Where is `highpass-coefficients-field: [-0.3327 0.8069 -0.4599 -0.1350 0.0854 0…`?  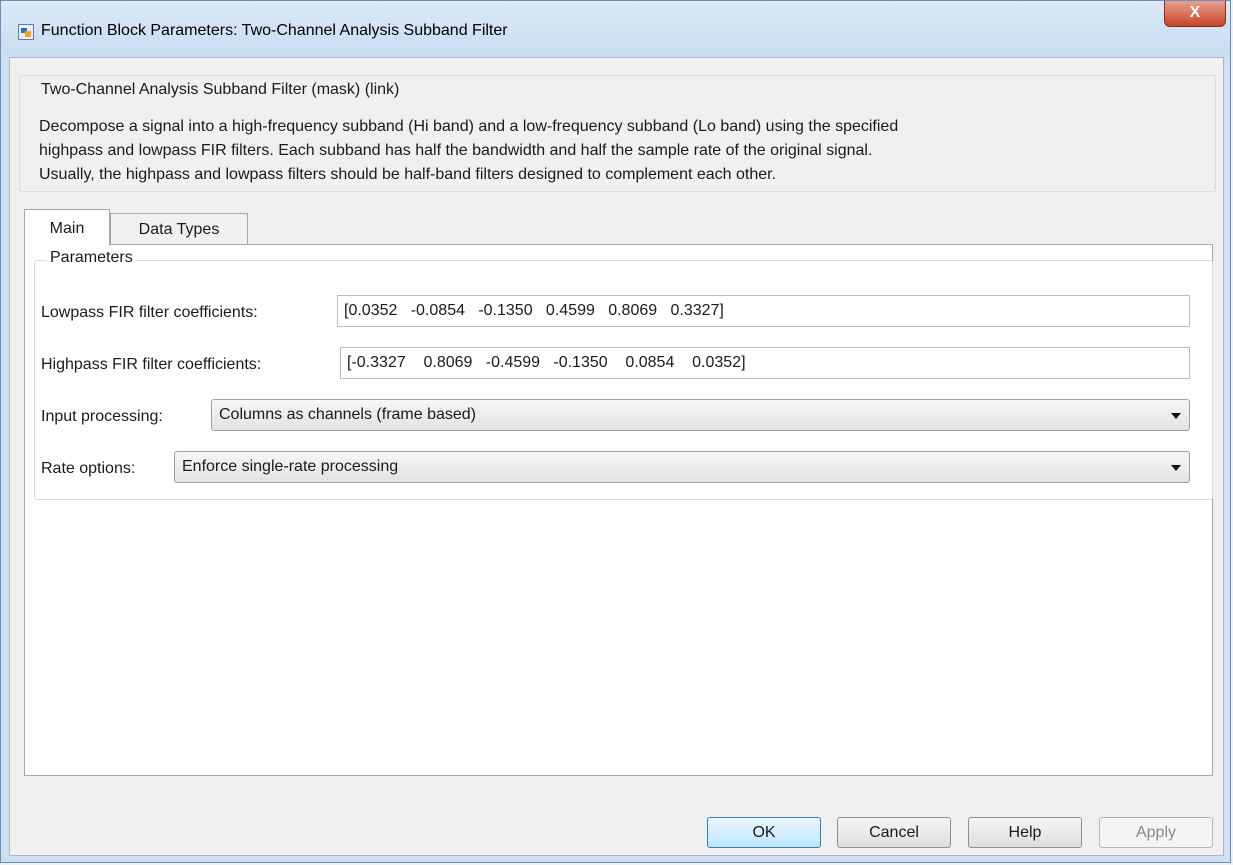 highpass-coefficients-field: [-0.3327 0.8069 -0.4599 -0.1350 0.0854 0… is located at coordinates (765, 363).